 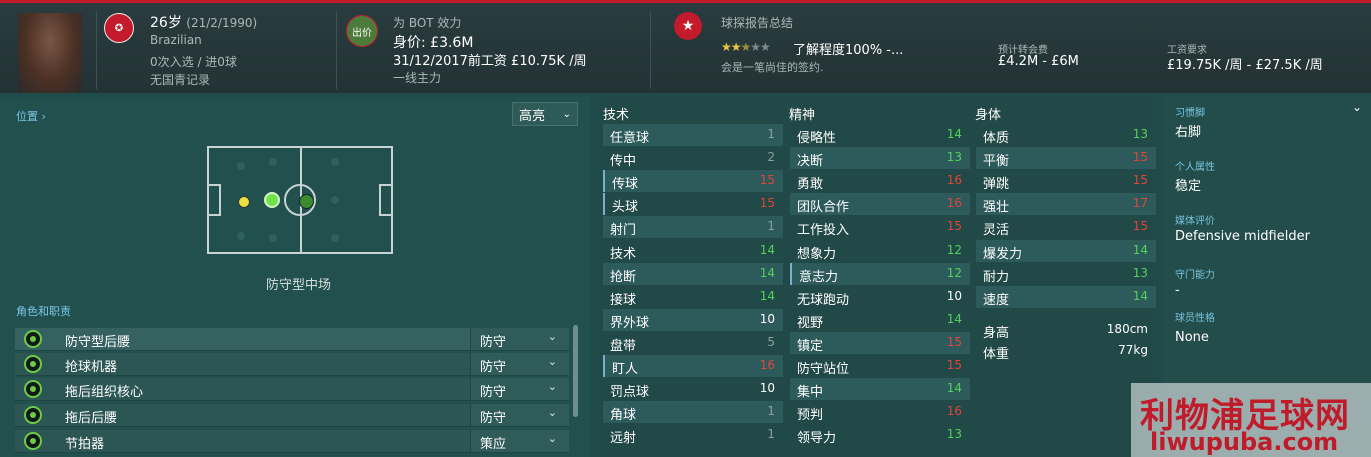 What do you see at coordinates (693, 319) in the screenshot?
I see `attribute-row: 界外球 10` at bounding box center [693, 319].